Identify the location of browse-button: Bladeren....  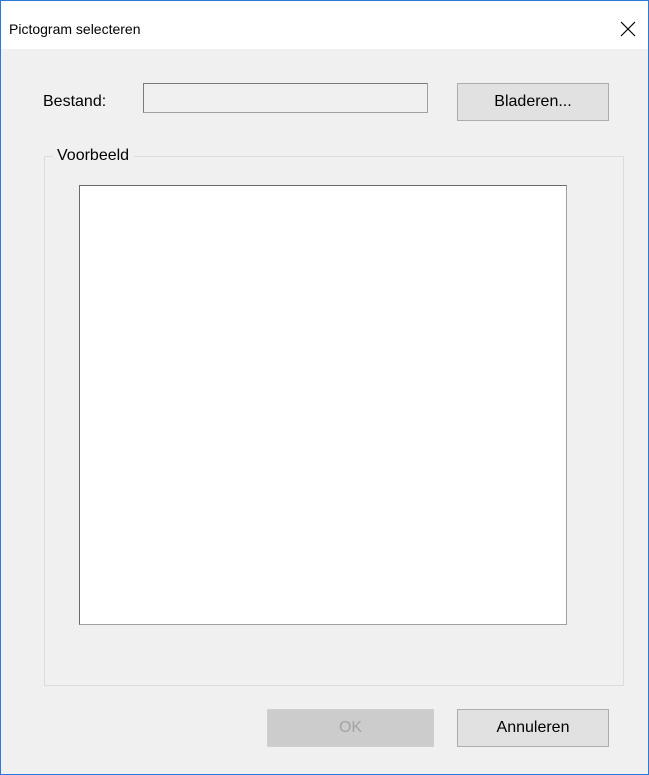
(533, 102).